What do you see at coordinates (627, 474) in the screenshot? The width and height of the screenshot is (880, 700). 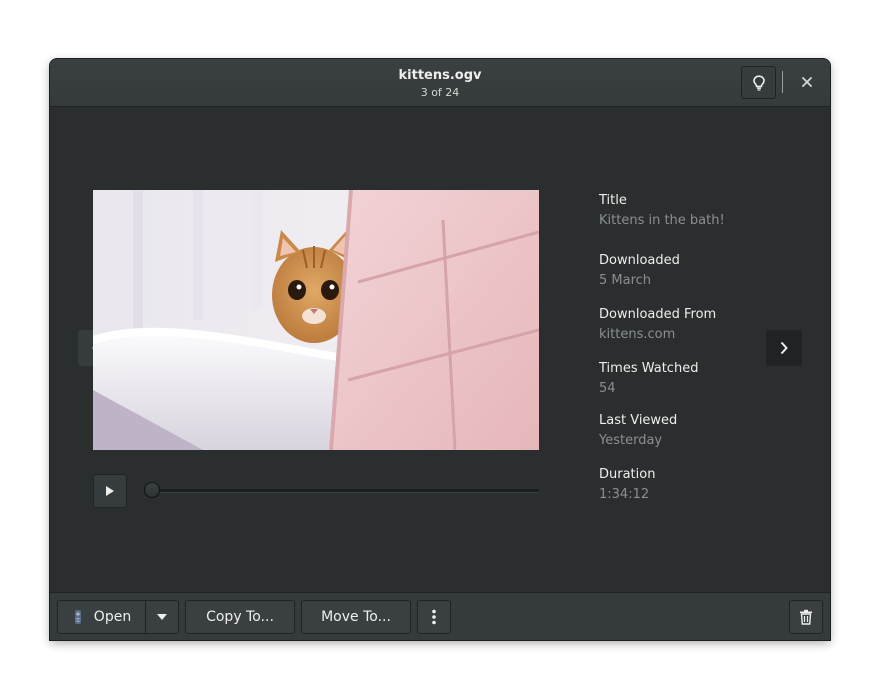 I see `info-label: Duration` at bounding box center [627, 474].